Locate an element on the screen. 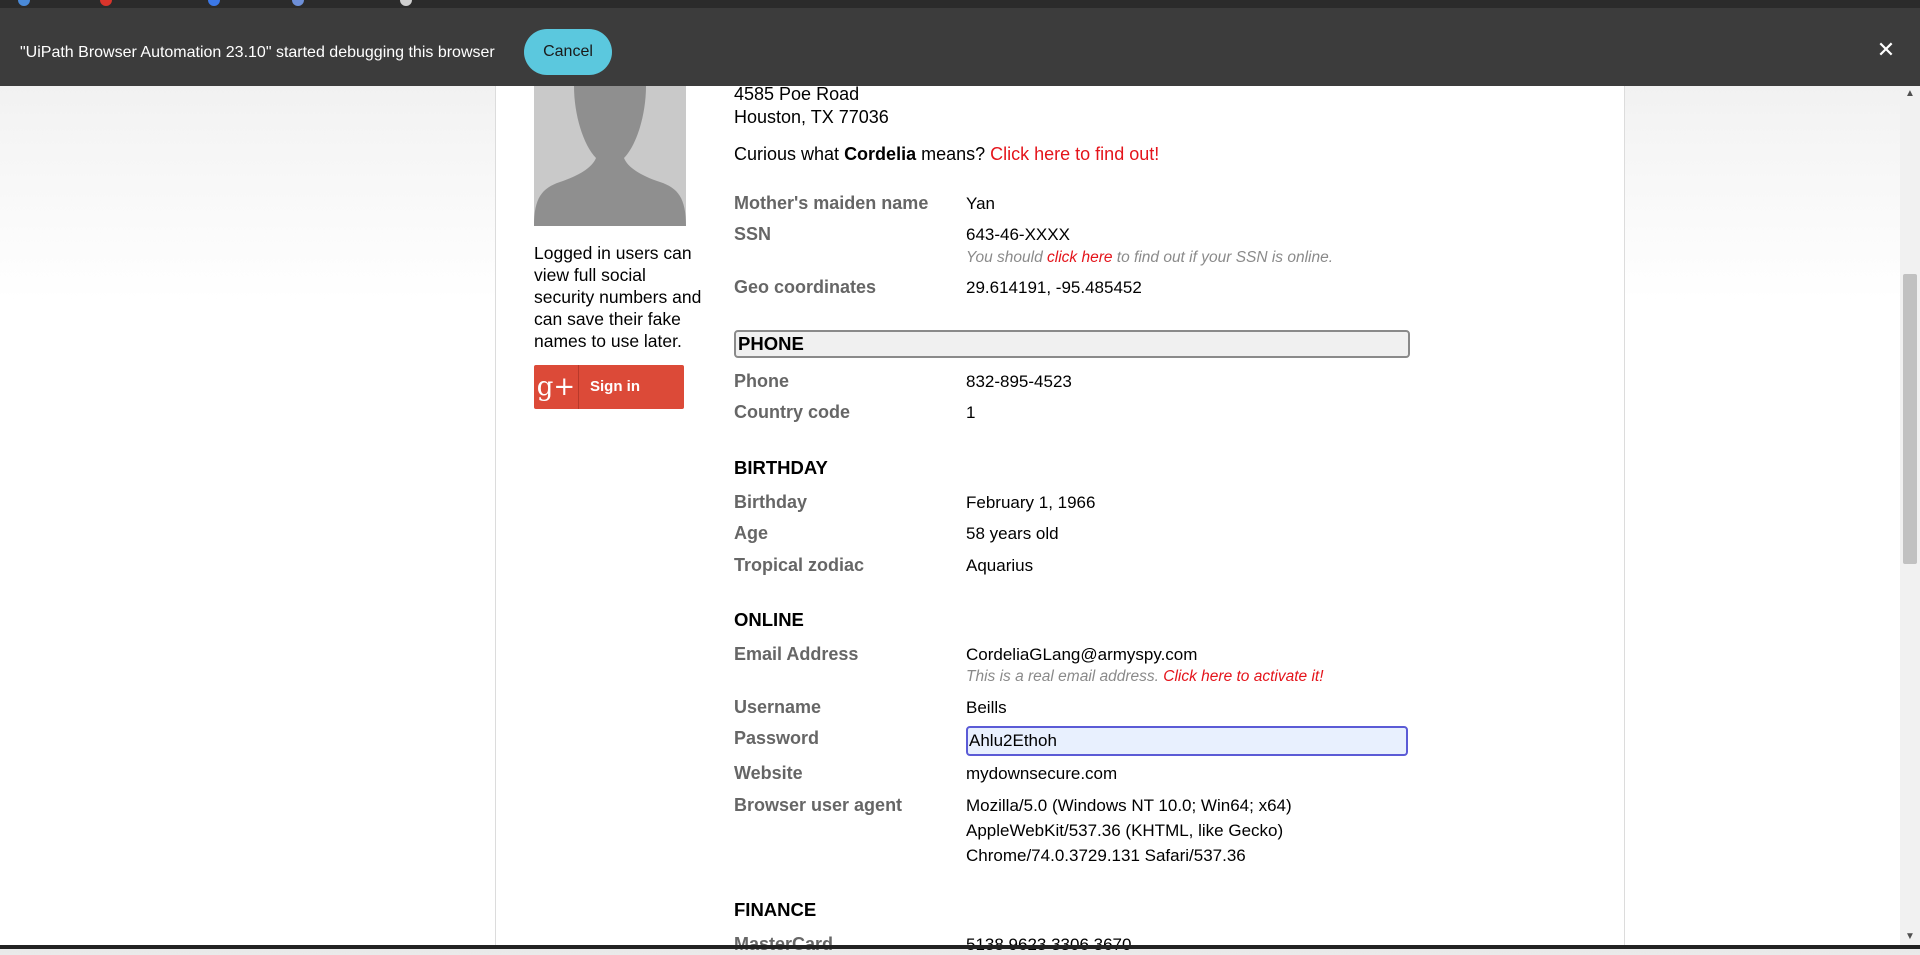 This screenshot has height=955, width=1920. country-code-value: 1 is located at coordinates (971, 412).